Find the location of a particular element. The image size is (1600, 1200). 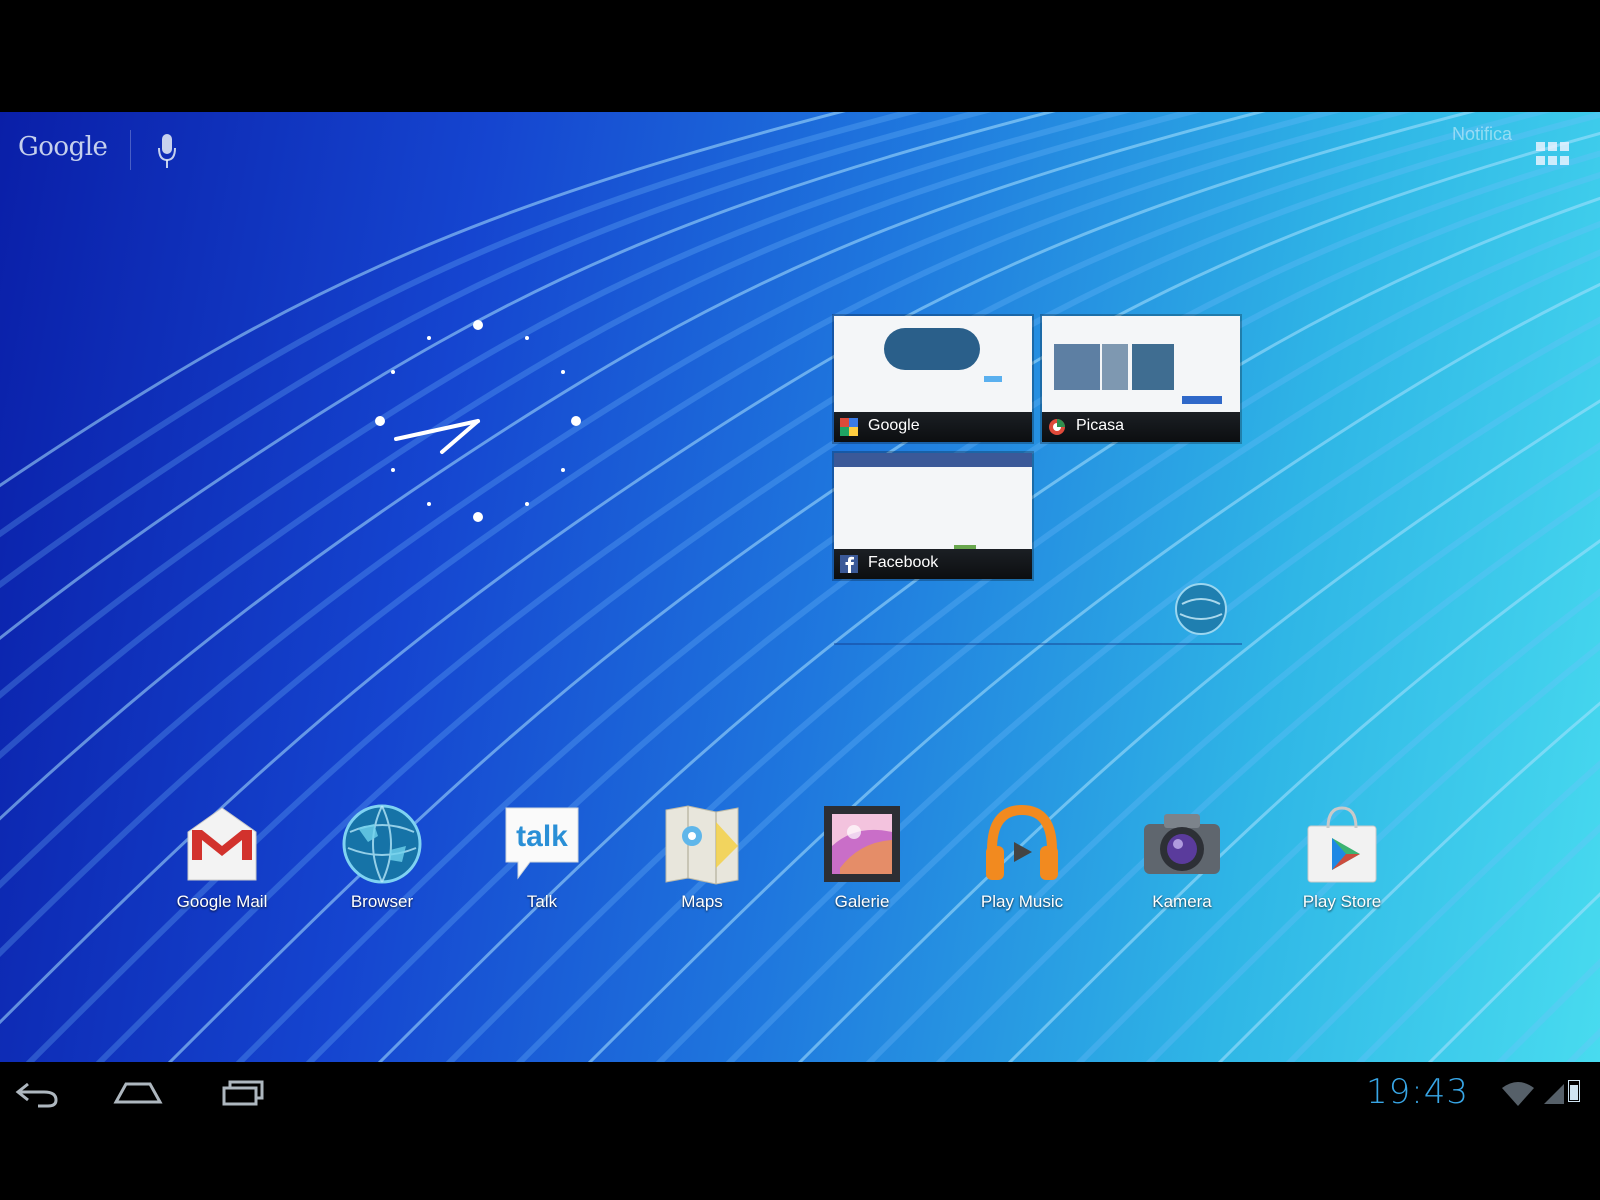

app-play-music: Play Music is located at coordinates (1022, 867).